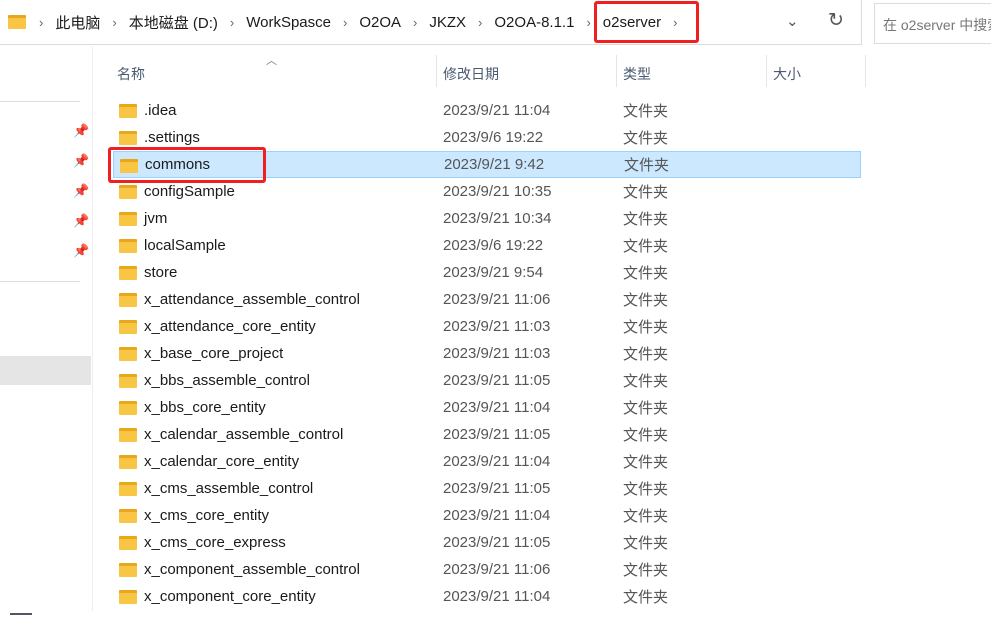  I want to click on breadcrumb-item: 本地磁盘 (D:), so click(173, 22).